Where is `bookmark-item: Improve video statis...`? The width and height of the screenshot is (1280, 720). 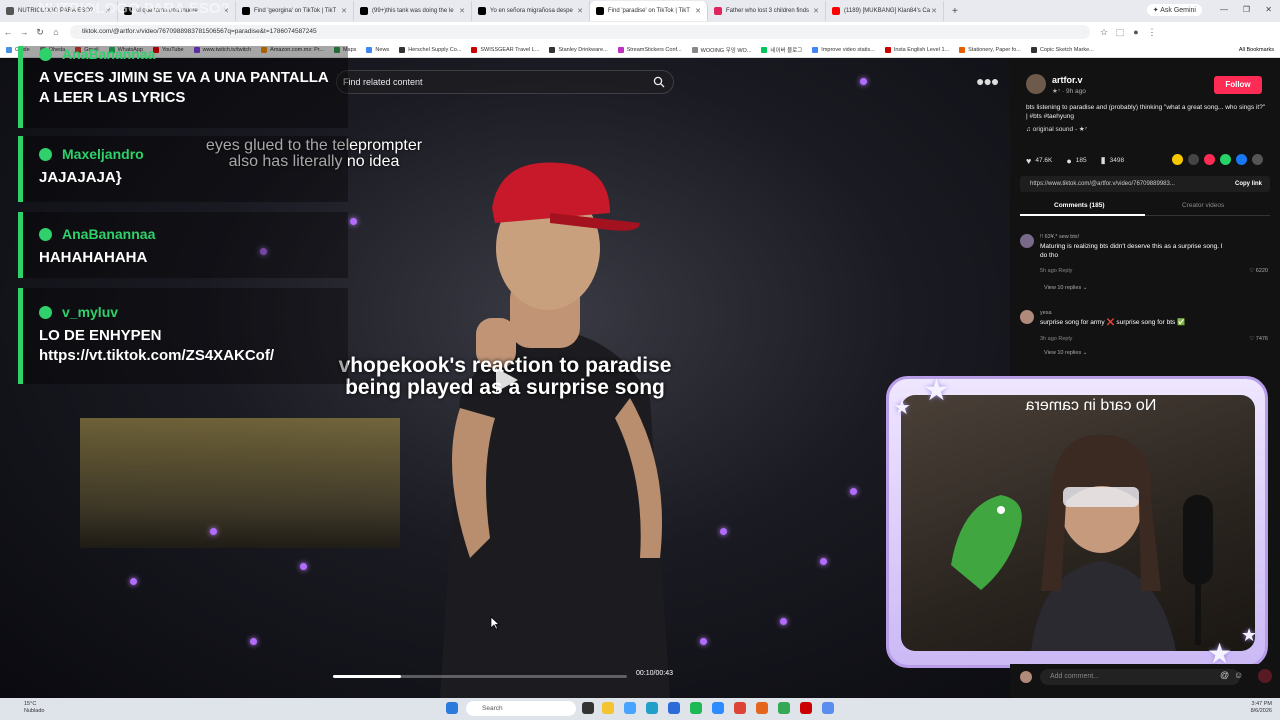
bookmark-item: Improve video statis... is located at coordinates (843, 49).